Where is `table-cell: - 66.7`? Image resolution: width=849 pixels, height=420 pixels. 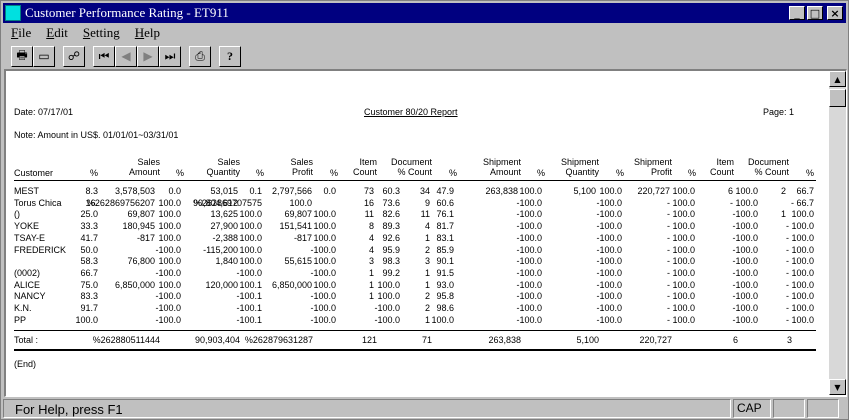 table-cell: - 66.7 is located at coordinates (802, 202).